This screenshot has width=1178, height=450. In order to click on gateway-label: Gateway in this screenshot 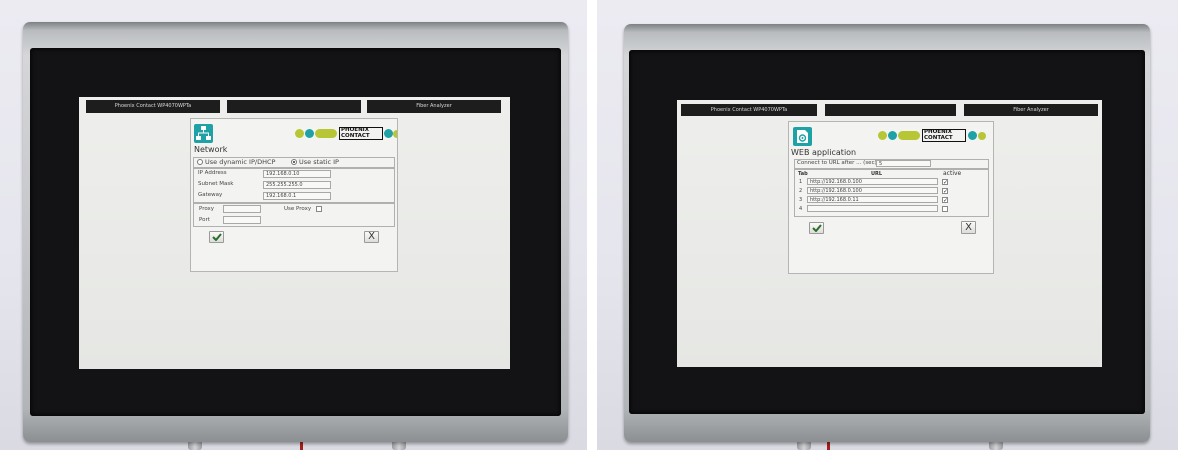, I will do `click(210, 195)`.